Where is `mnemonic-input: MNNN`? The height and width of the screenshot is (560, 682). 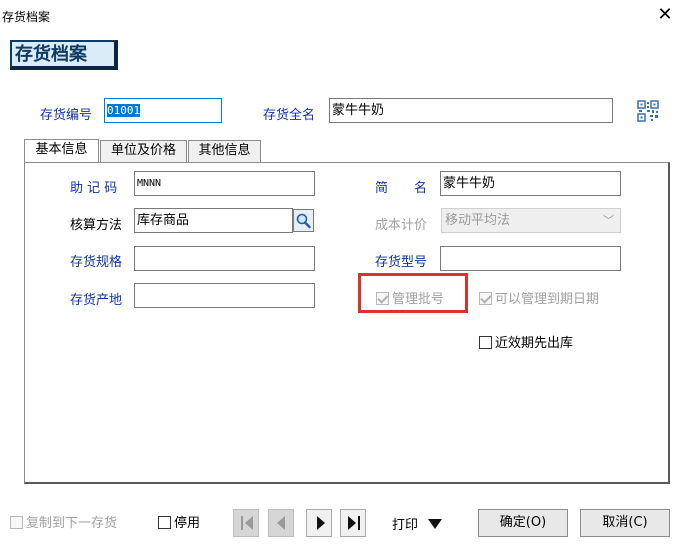 mnemonic-input: MNNN is located at coordinates (224, 183).